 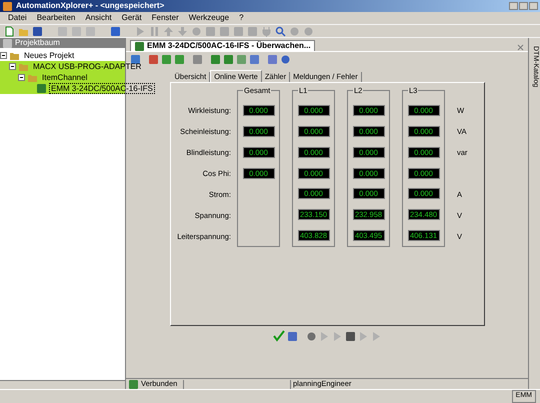 I want to click on menu-item: ?, so click(x=241, y=18).